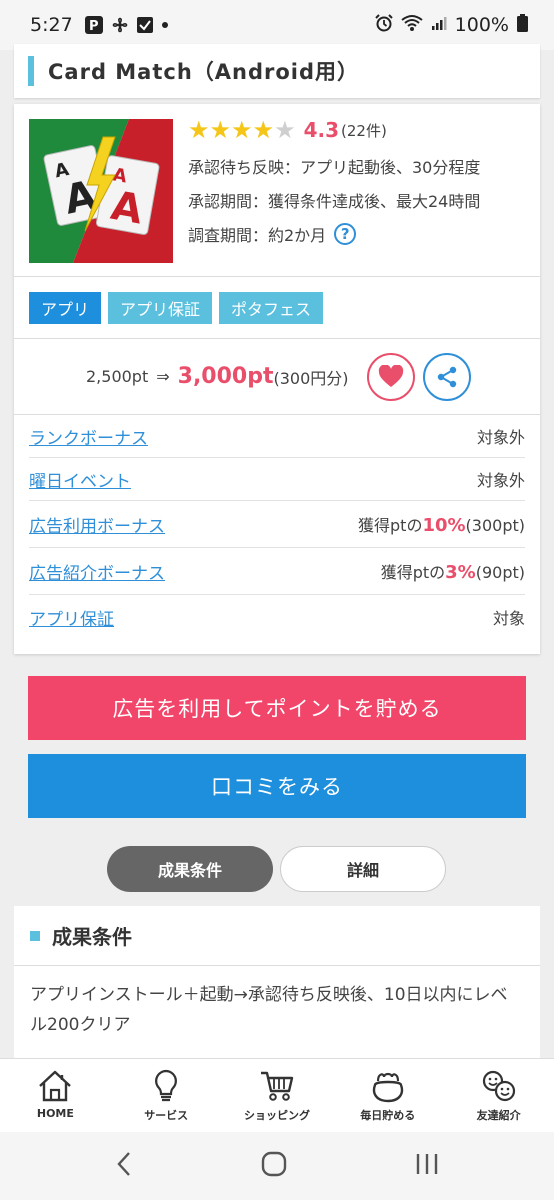  Describe the element at coordinates (460, 572) in the screenshot. I see `ad-referral-percent: 3%` at that location.